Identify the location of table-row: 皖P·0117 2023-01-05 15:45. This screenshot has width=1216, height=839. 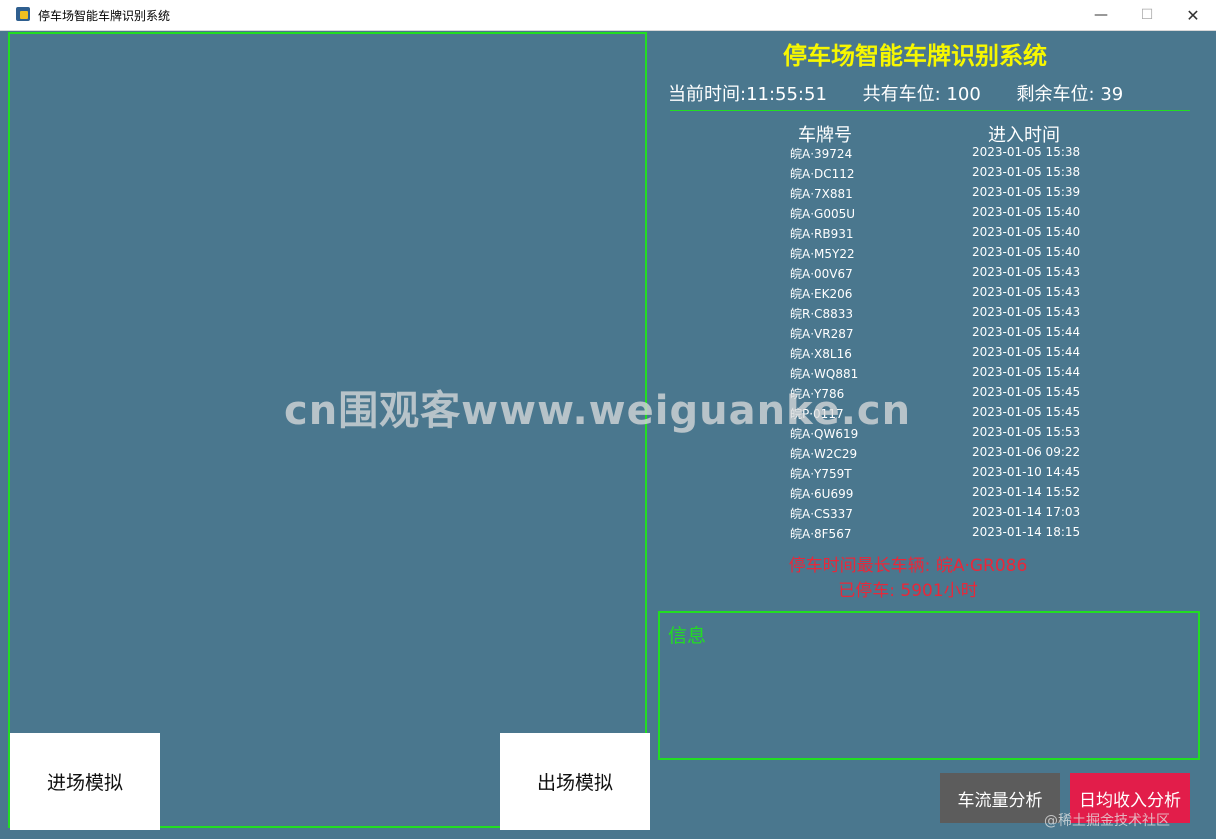
(950, 413).